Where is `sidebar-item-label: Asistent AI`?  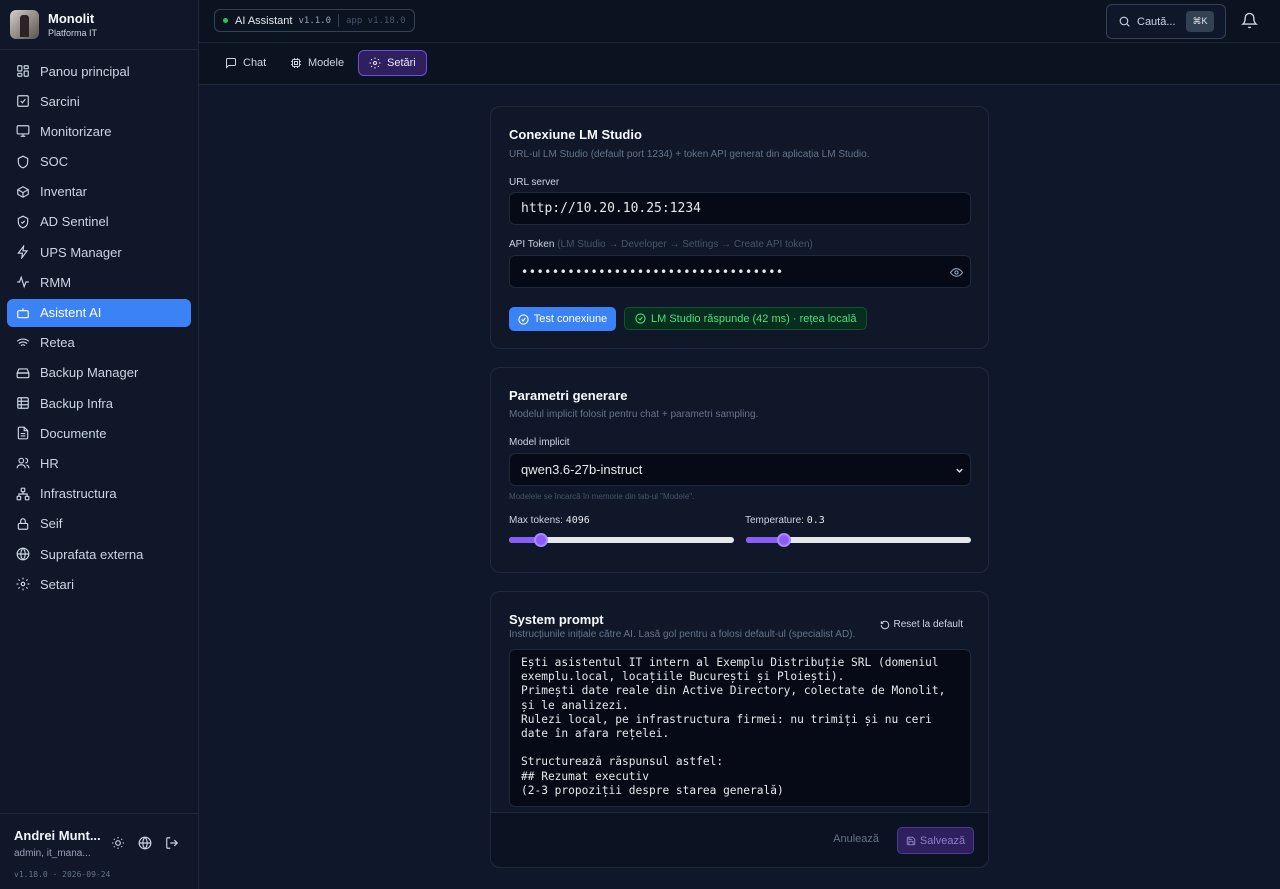 sidebar-item-label: Asistent AI is located at coordinates (71, 312).